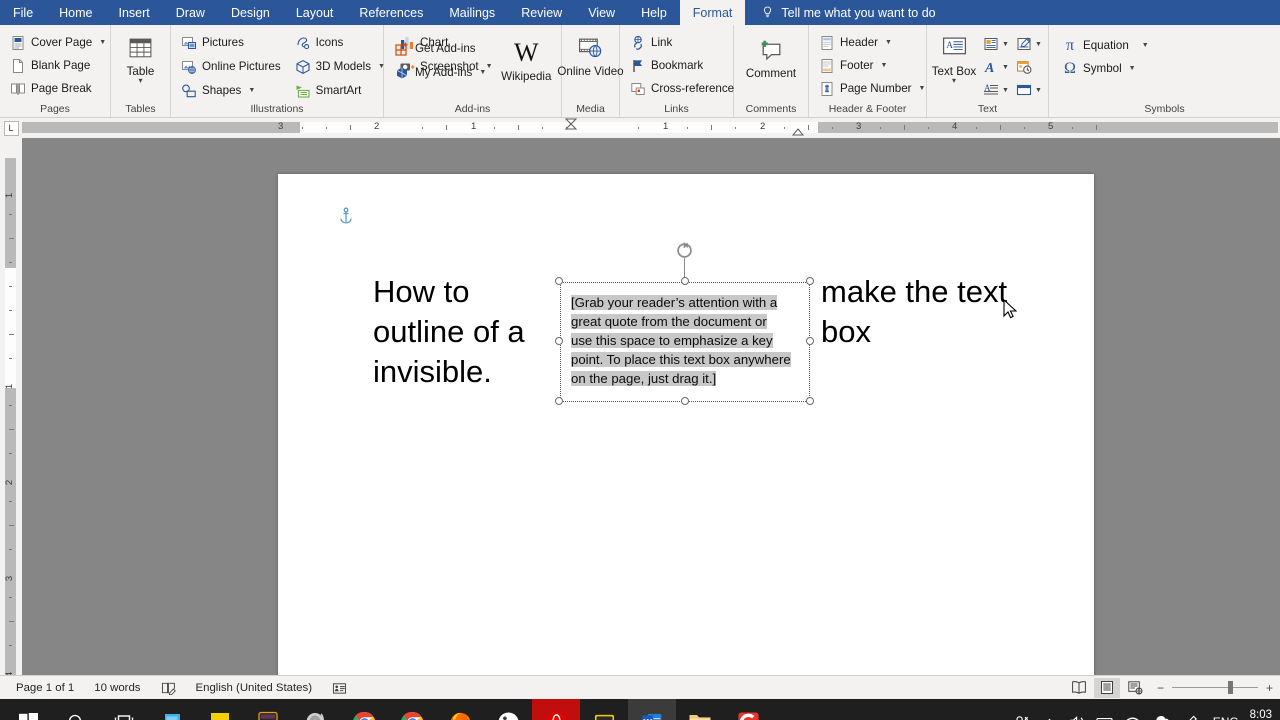 The image size is (1280, 720). I want to click on resize-handle-sw, so click(559, 401).